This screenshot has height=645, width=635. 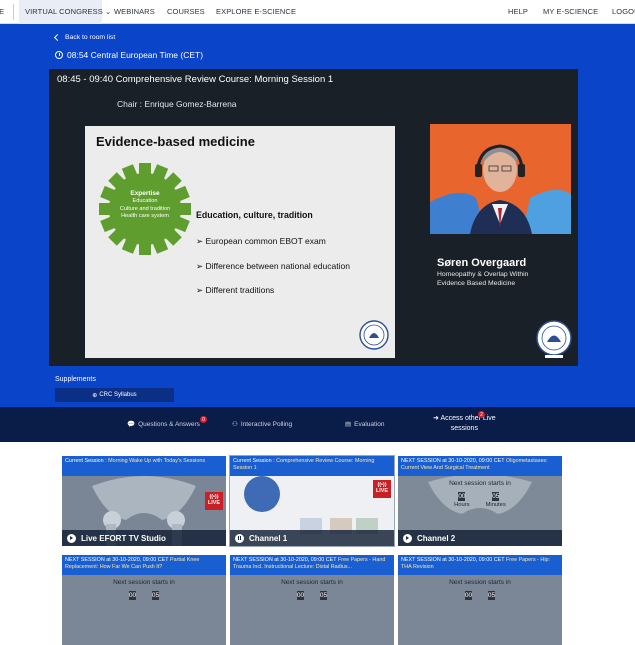 I want to click on speaker-webcam, so click(x=500, y=179).